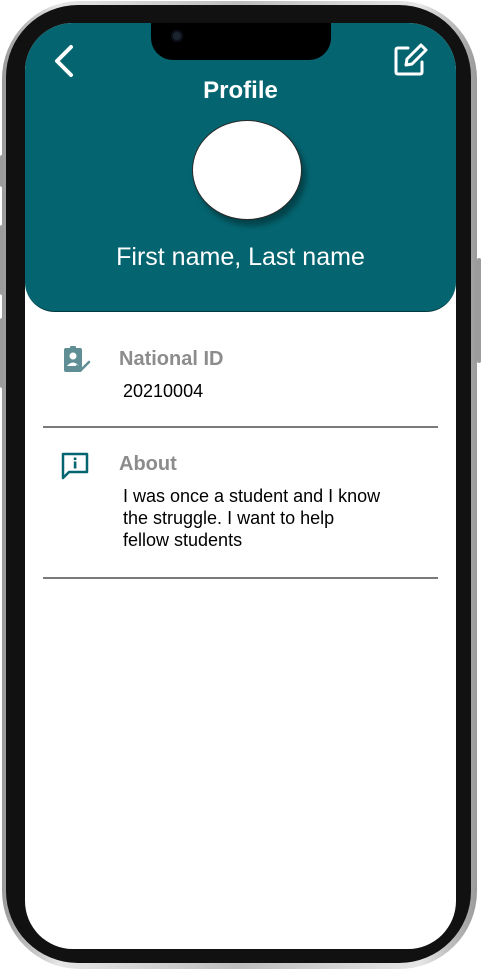  Describe the element at coordinates (148, 464) in the screenshot. I see `about-label: About` at that location.